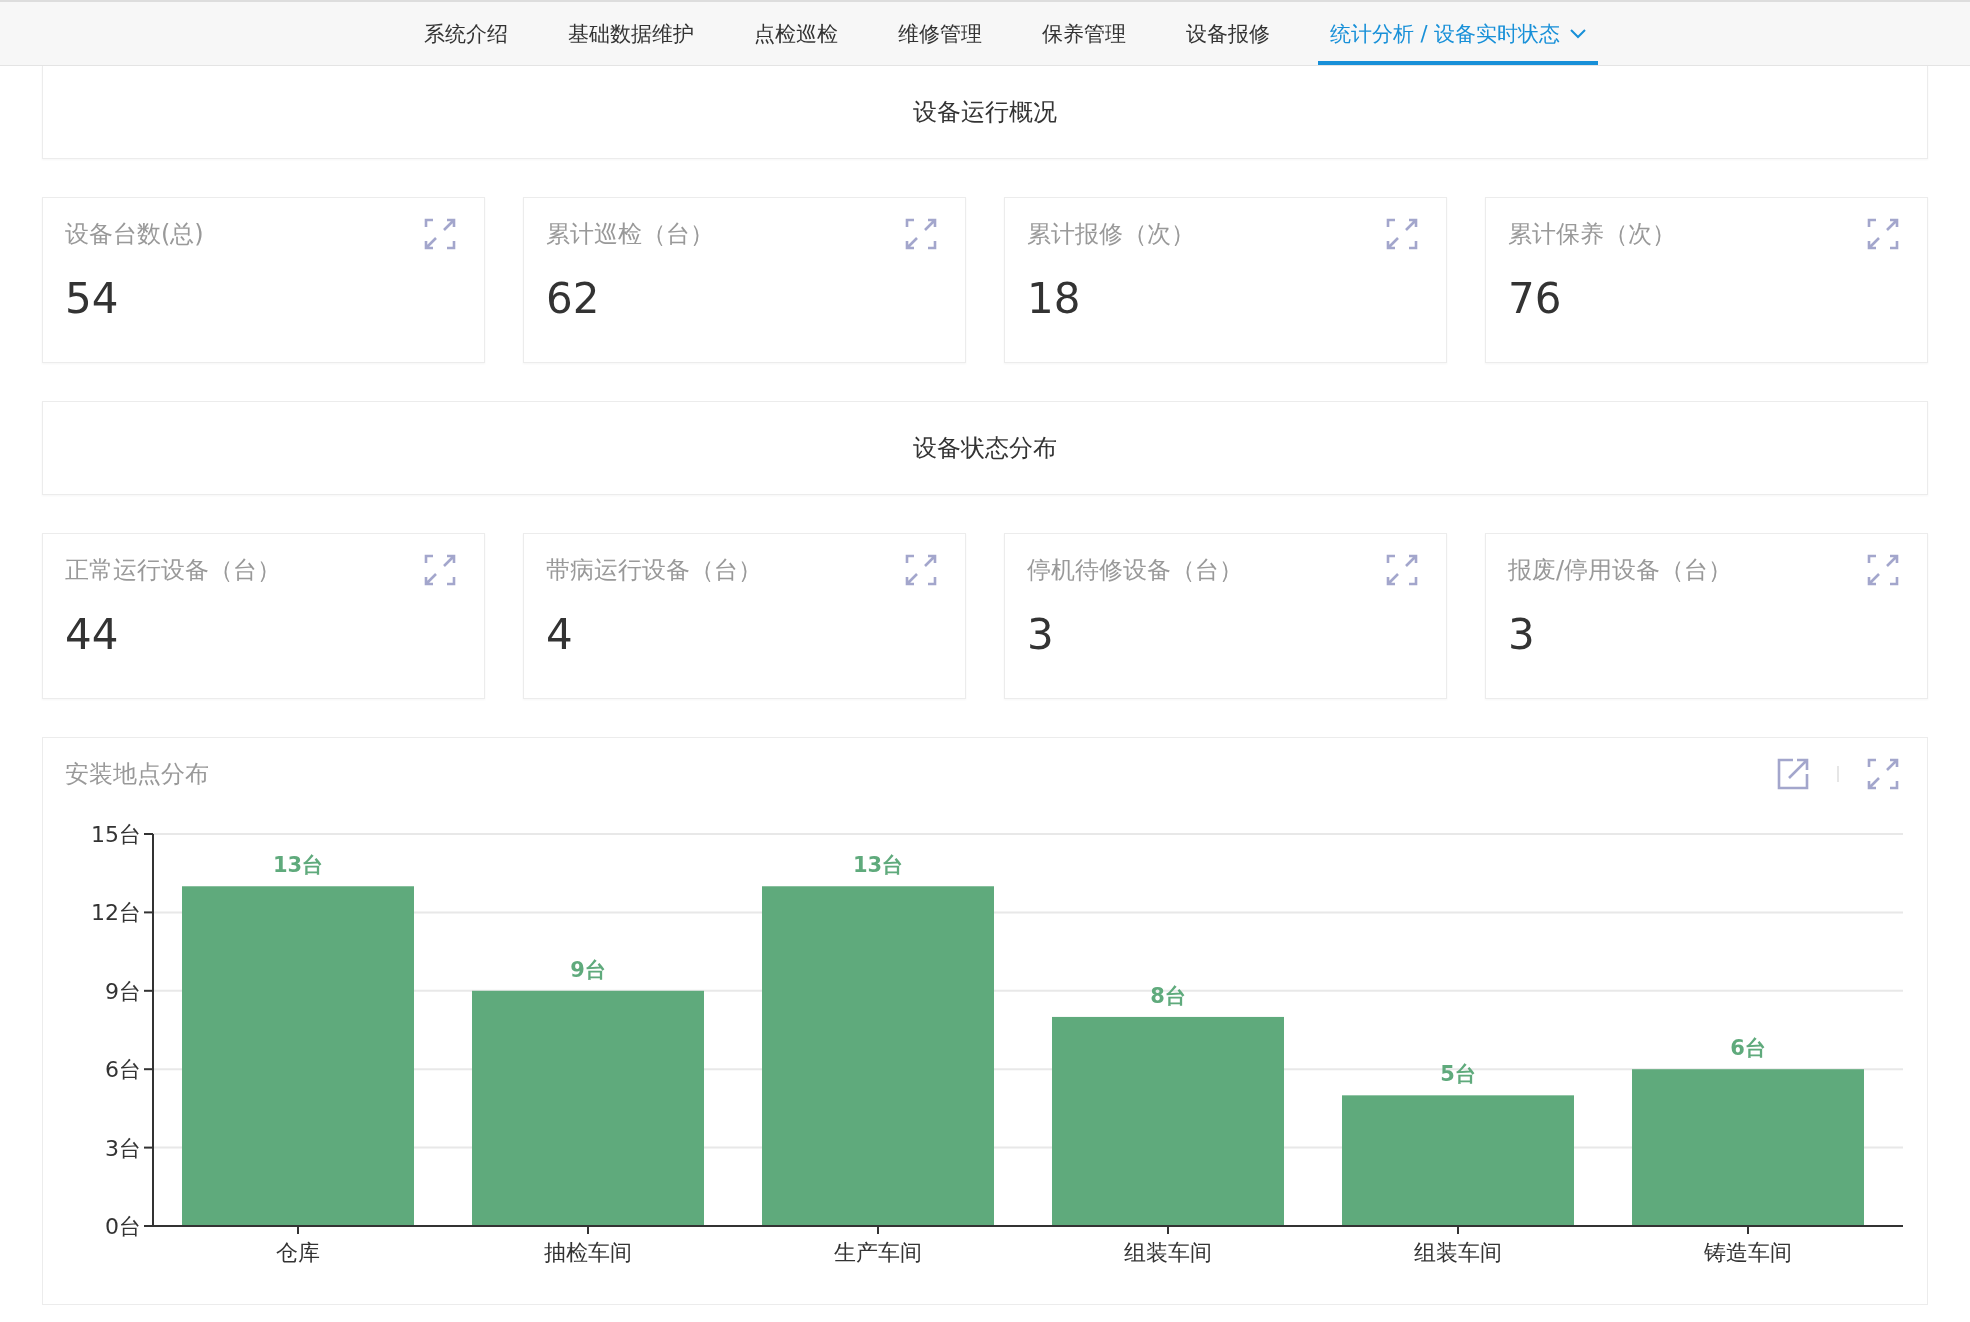  Describe the element at coordinates (939, 33) in the screenshot. I see `nav-tab: 维修管理` at that location.